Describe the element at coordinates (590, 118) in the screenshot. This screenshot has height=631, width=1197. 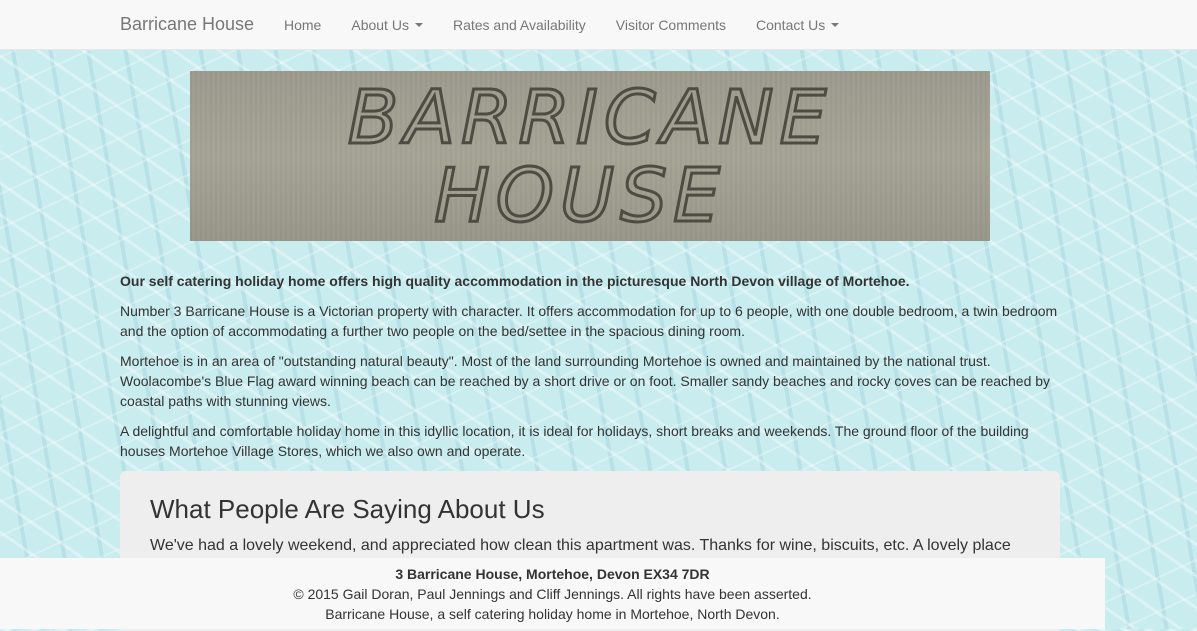
I see `banner-line-1: BARRICANE` at that location.